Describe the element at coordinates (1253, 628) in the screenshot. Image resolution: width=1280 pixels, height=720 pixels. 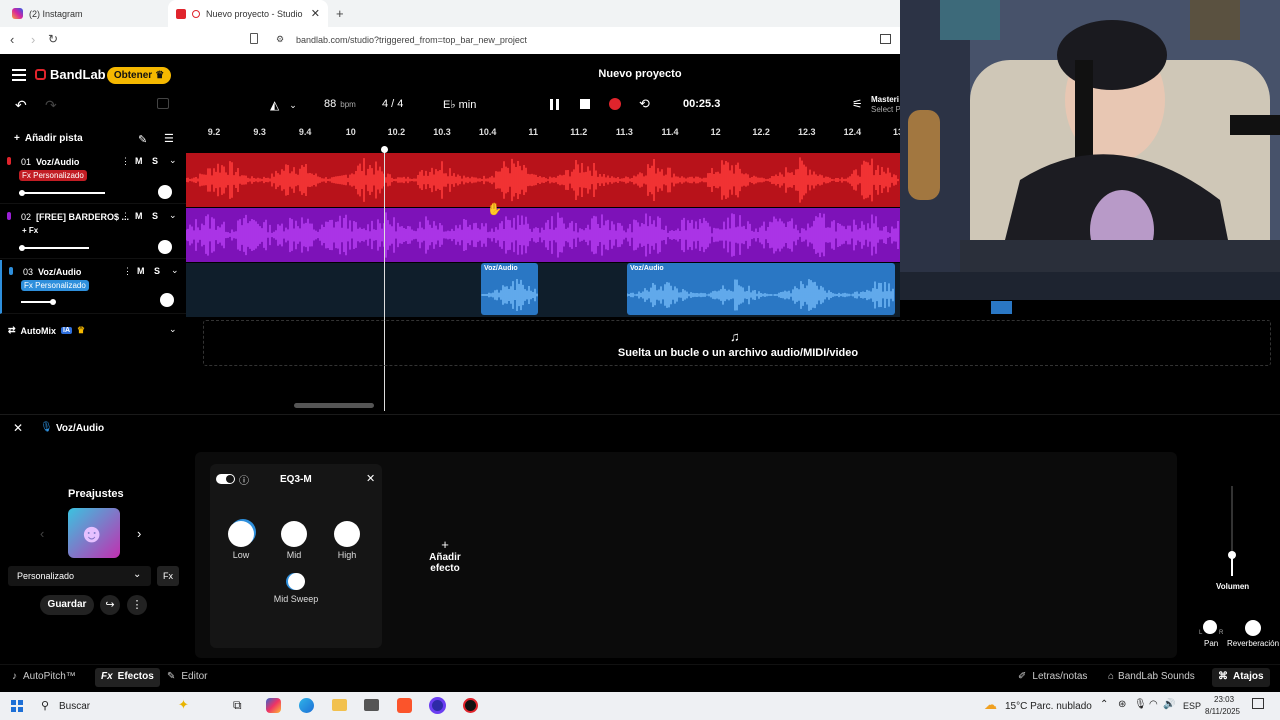
I see `reverb-knob` at that location.